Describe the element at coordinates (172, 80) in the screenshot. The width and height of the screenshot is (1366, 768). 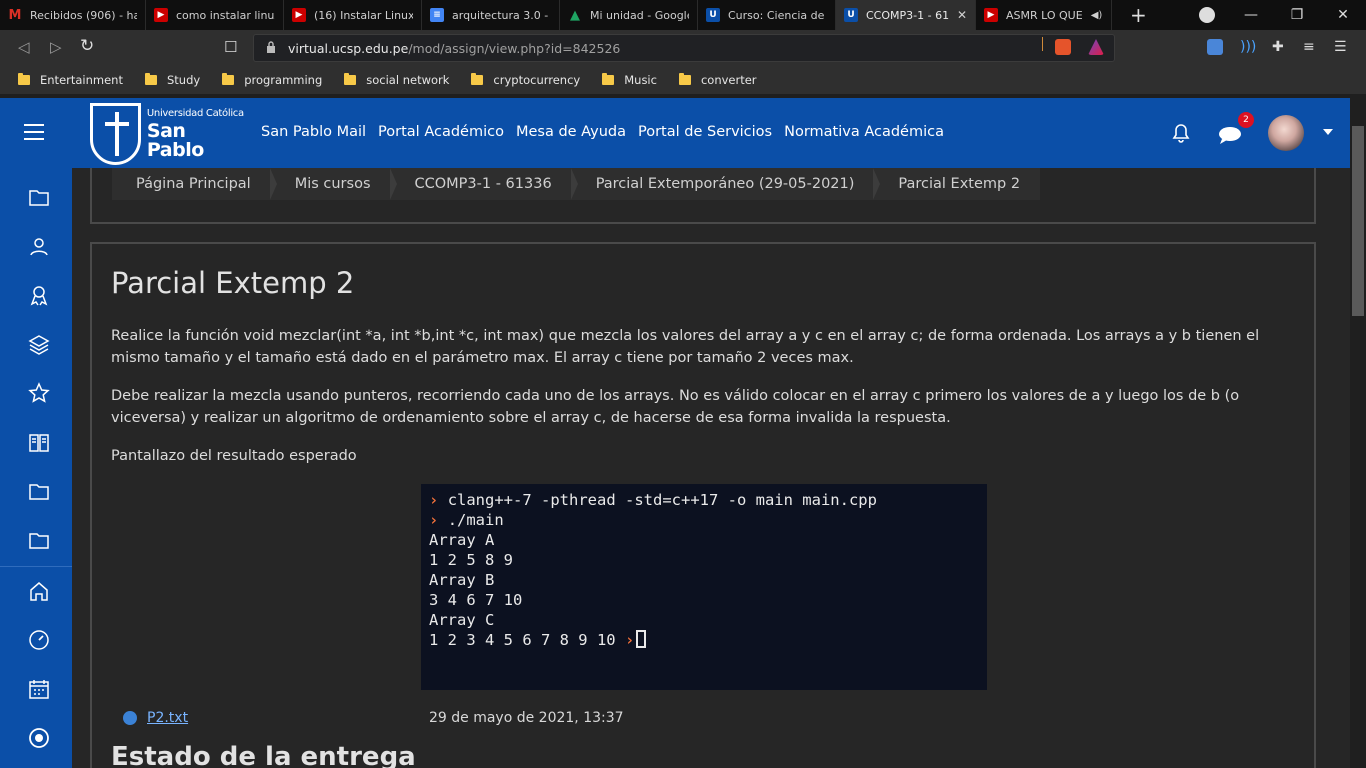
I see `bookmark-folder: Study` at that location.